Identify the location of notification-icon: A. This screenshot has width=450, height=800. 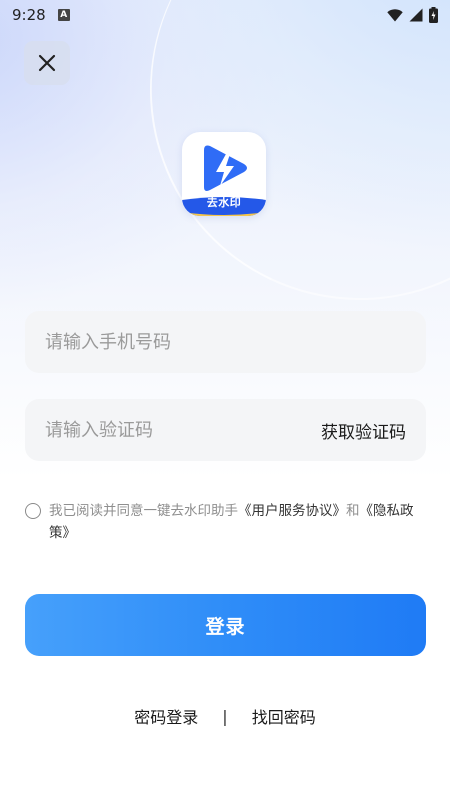
(63, 15).